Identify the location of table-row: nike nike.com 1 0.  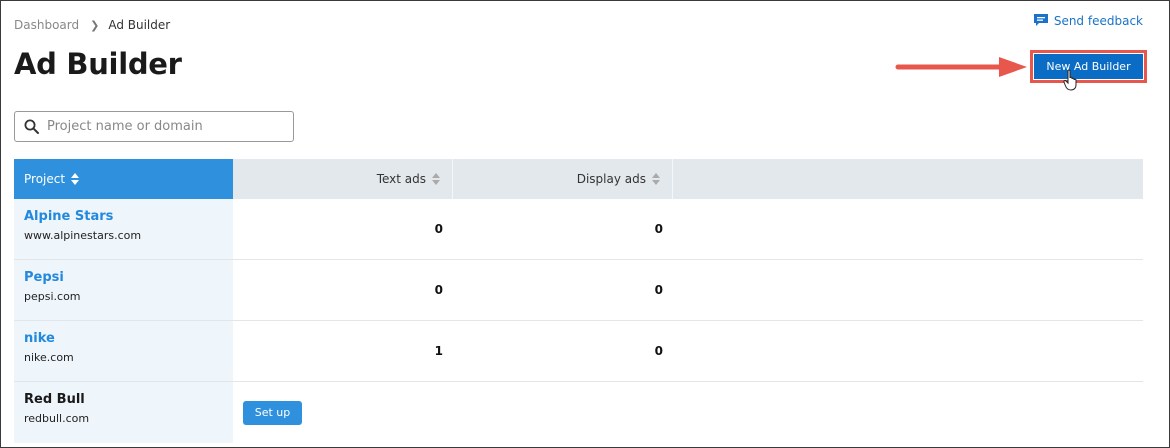
(578, 351).